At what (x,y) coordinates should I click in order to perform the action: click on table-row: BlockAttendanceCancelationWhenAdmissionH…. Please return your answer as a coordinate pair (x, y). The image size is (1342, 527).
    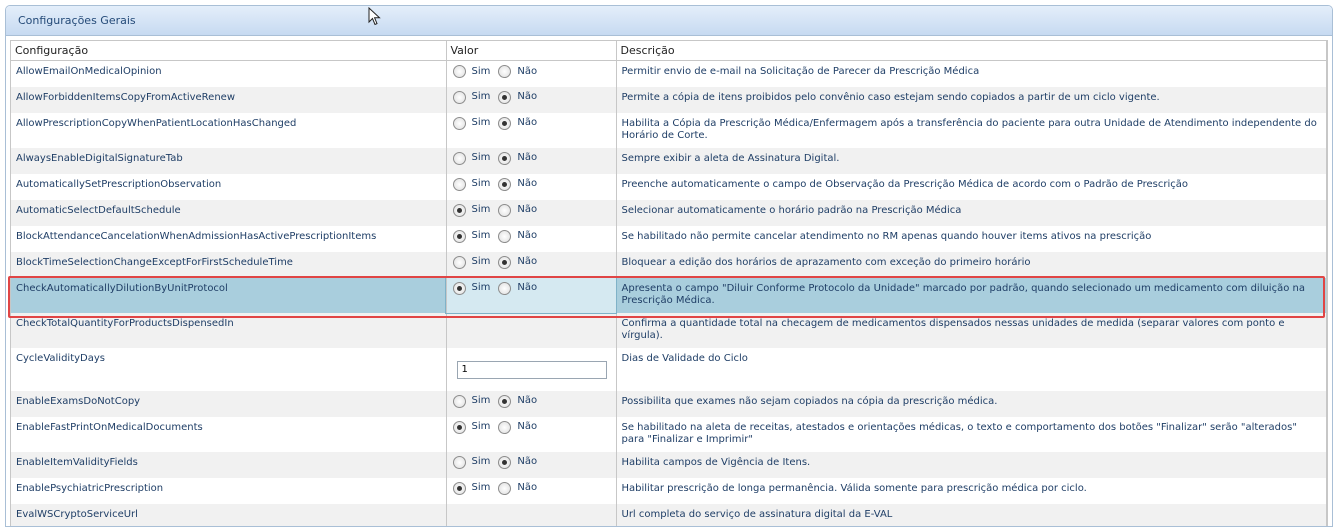
    Looking at the image, I should click on (669, 239).